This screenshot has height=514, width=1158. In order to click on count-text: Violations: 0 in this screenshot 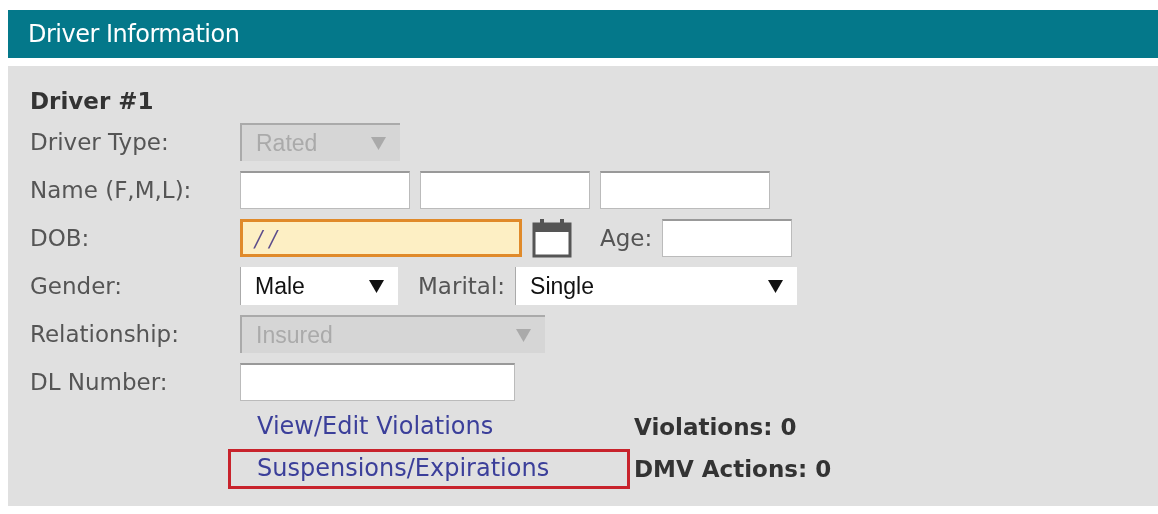, I will do `click(715, 427)`.